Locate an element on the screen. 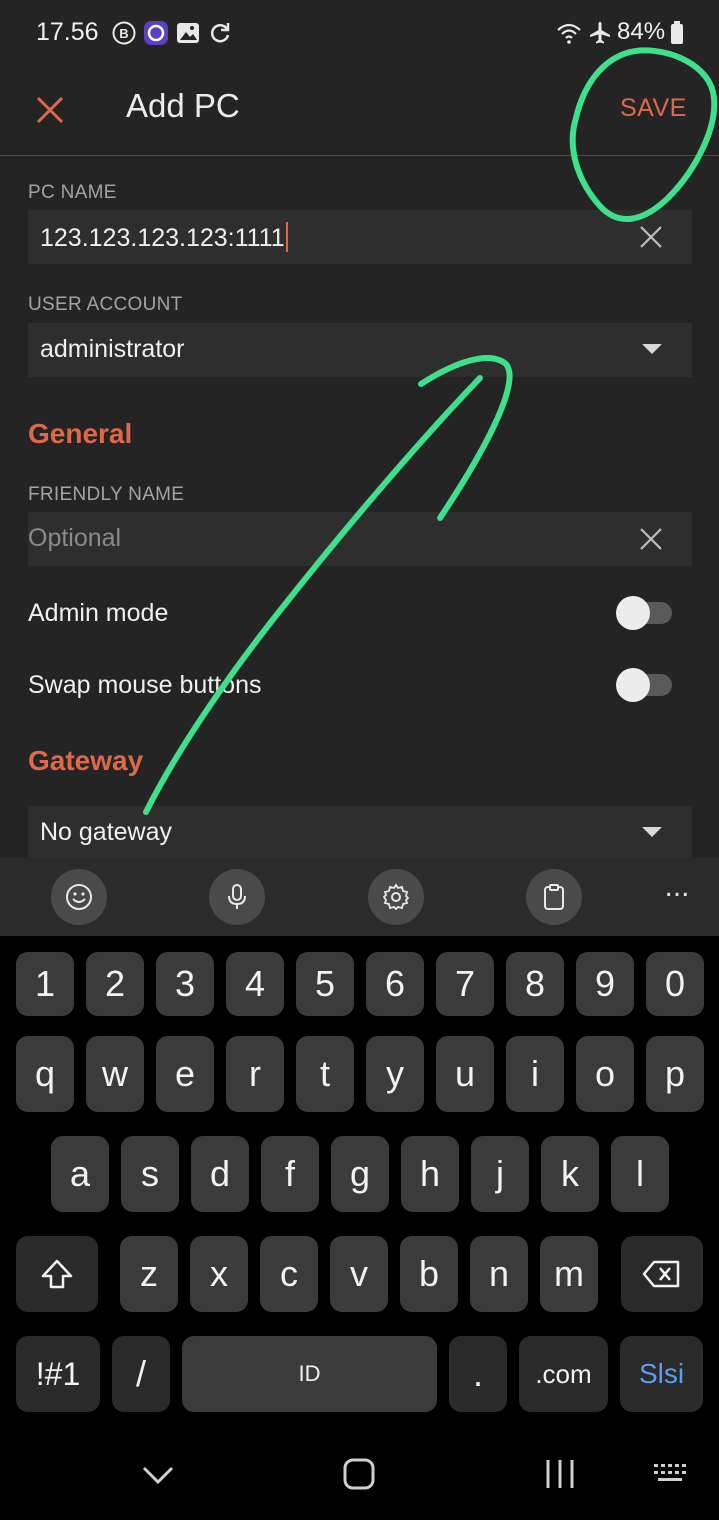  letter-key: t is located at coordinates (325, 1074).